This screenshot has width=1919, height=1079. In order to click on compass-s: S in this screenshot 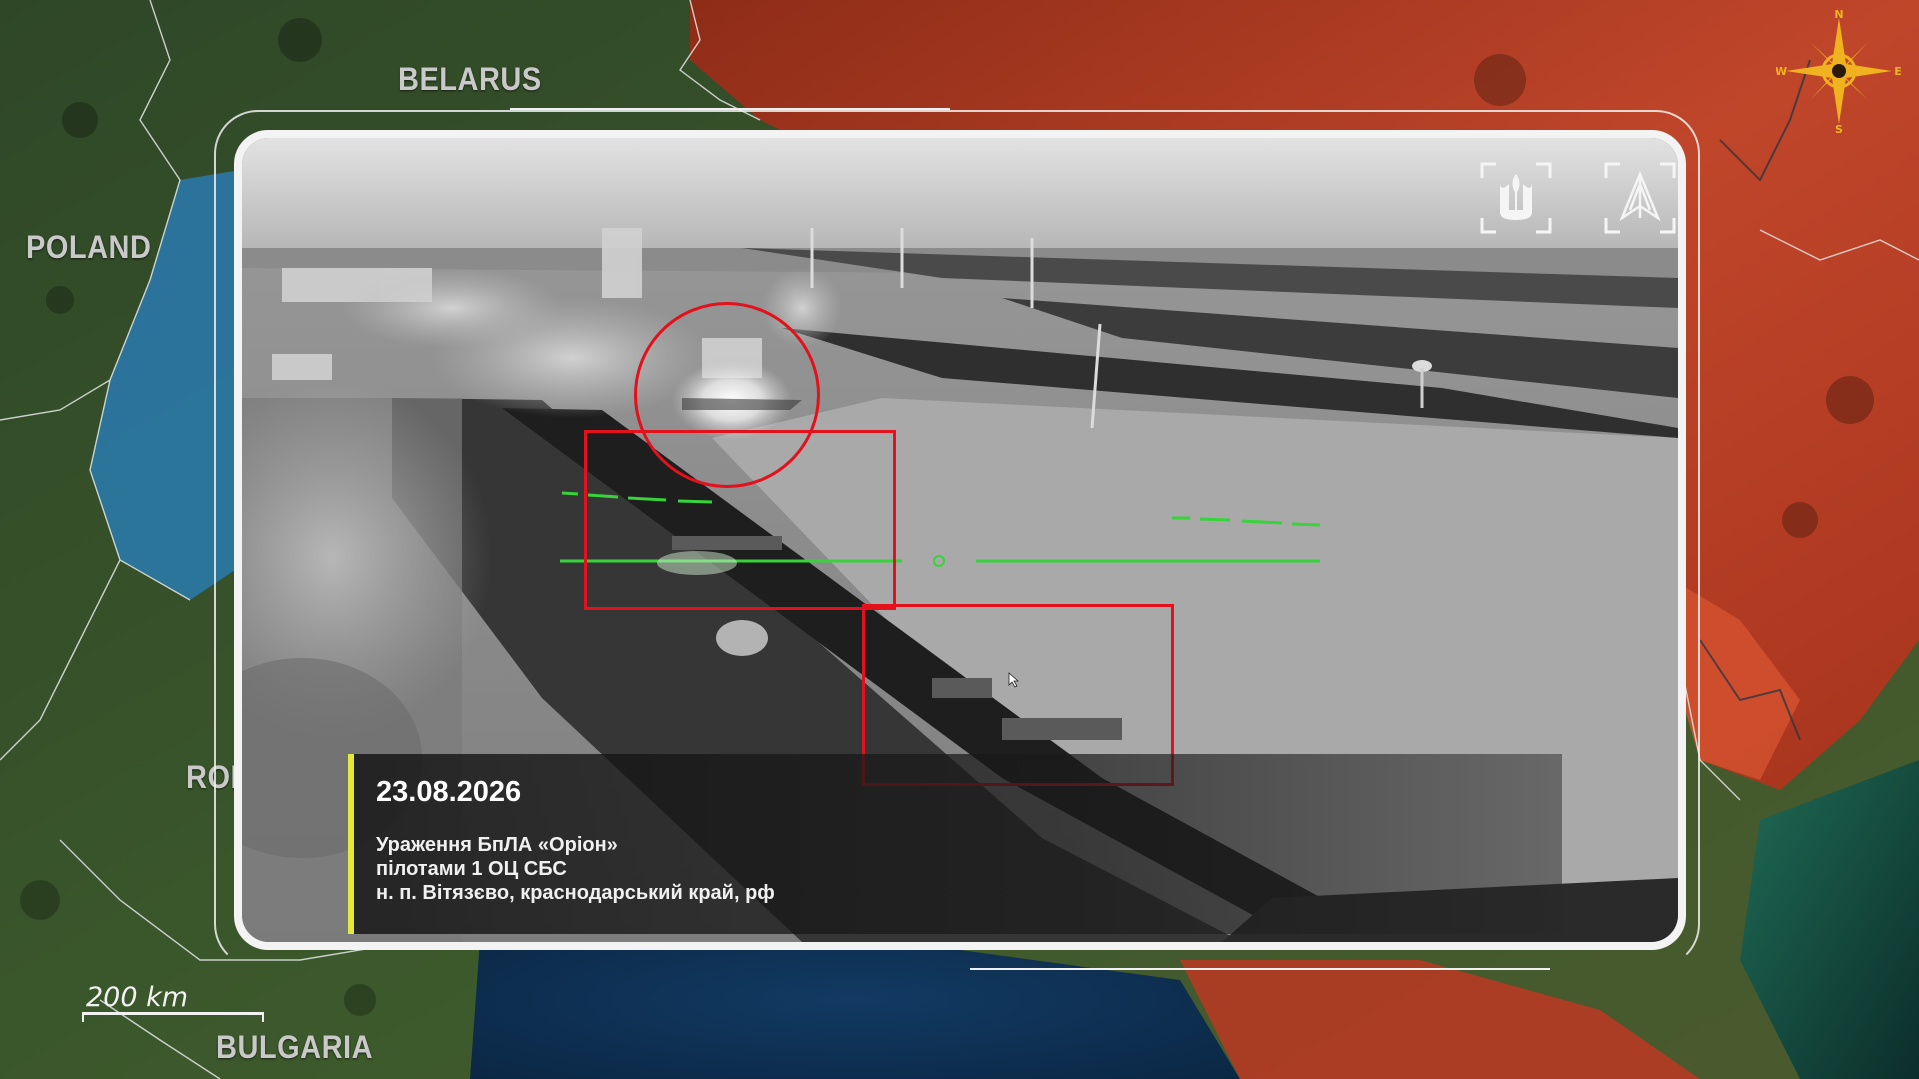, I will do `click(1839, 128)`.